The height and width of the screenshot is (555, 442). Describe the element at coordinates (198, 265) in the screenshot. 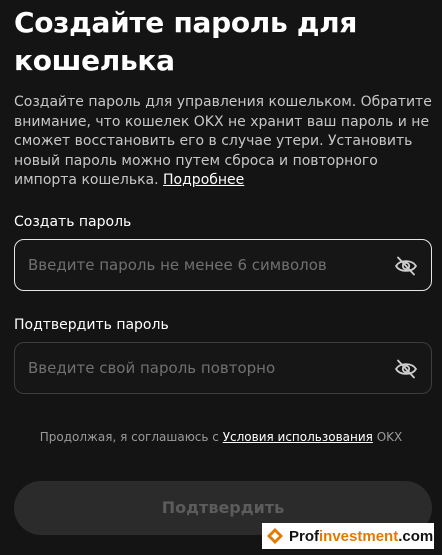

I see `create-password-input` at that location.